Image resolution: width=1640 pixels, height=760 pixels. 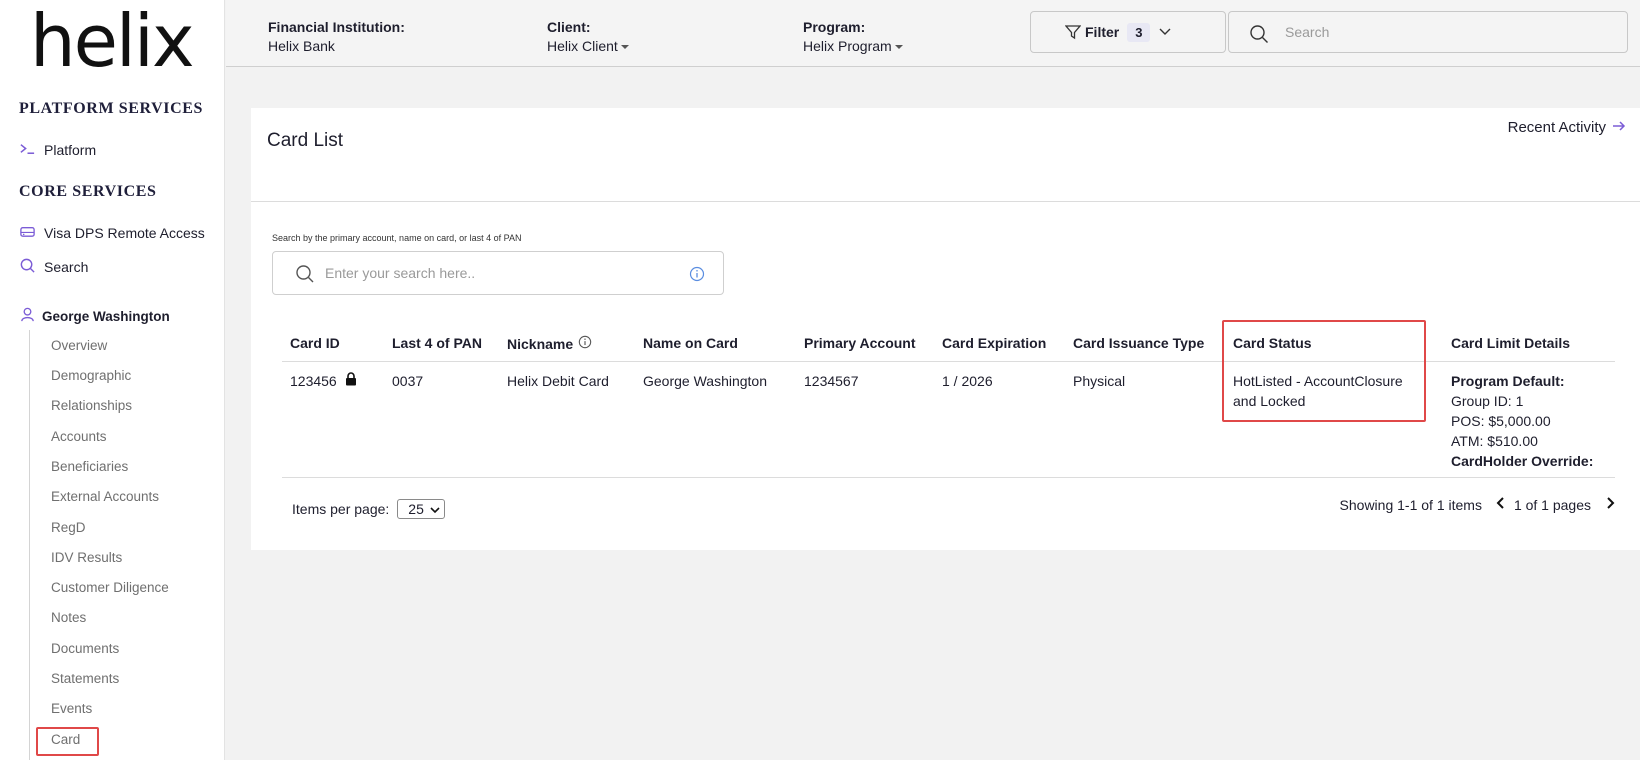 I want to click on sidebar-sub-overview: Overview, so click(x=79, y=345).